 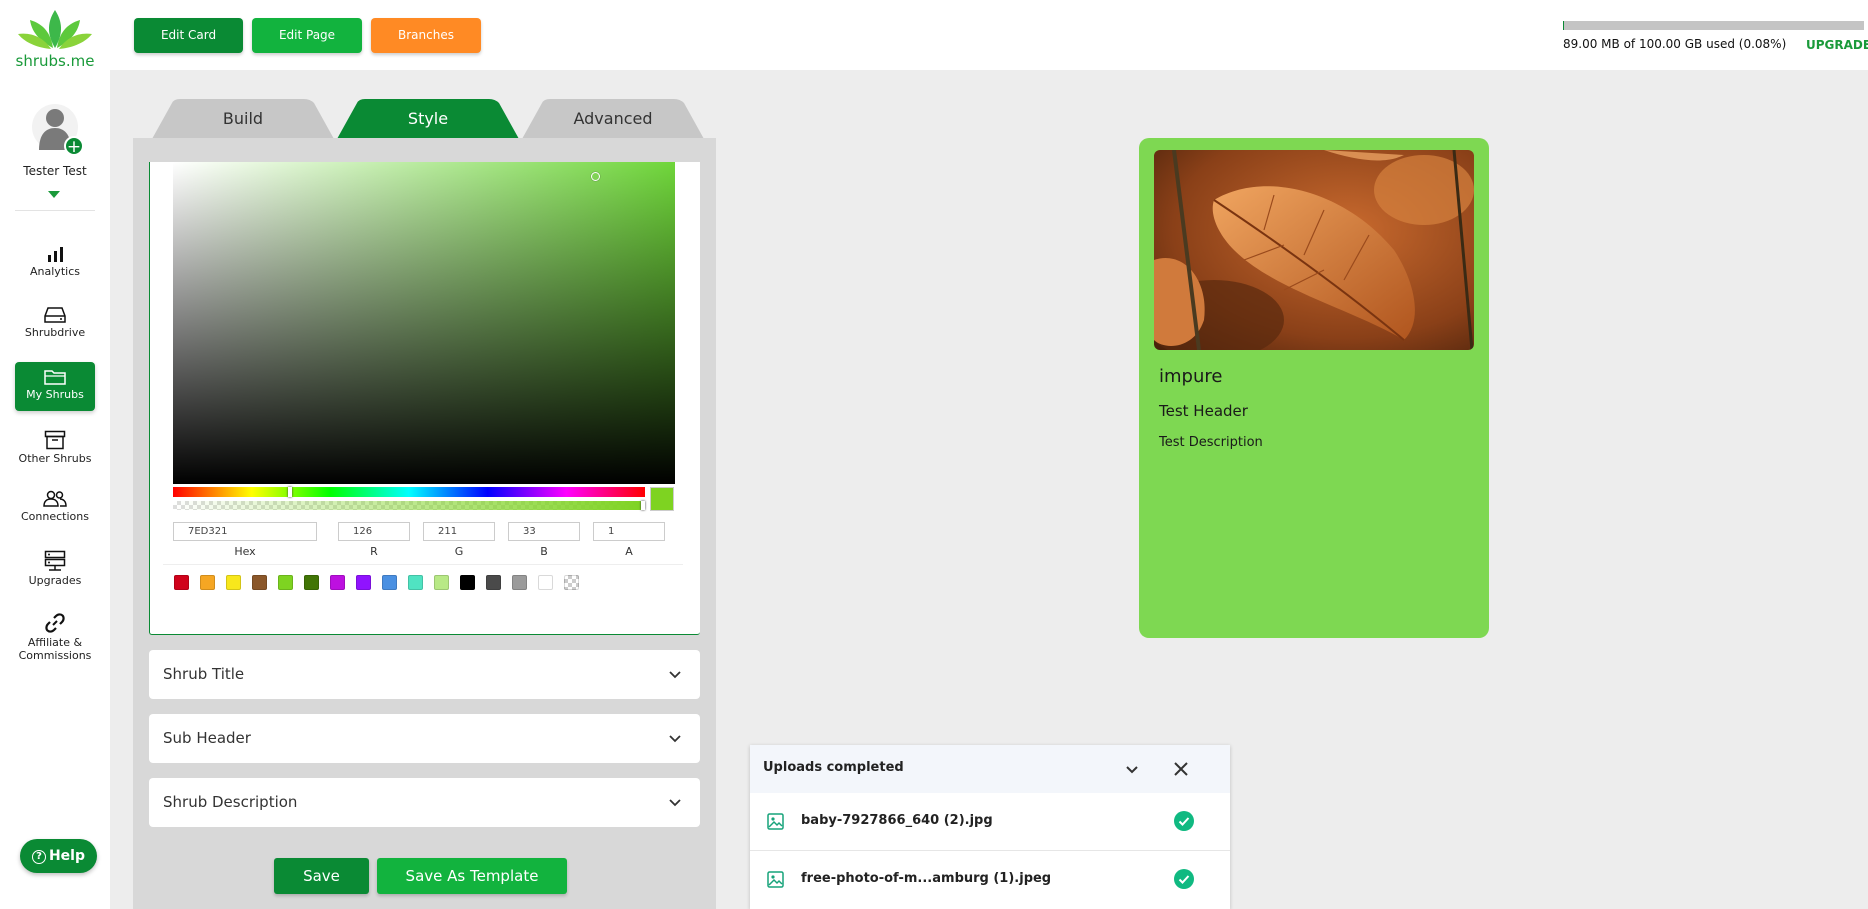 I want to click on tab-label: Style, so click(x=428, y=118).